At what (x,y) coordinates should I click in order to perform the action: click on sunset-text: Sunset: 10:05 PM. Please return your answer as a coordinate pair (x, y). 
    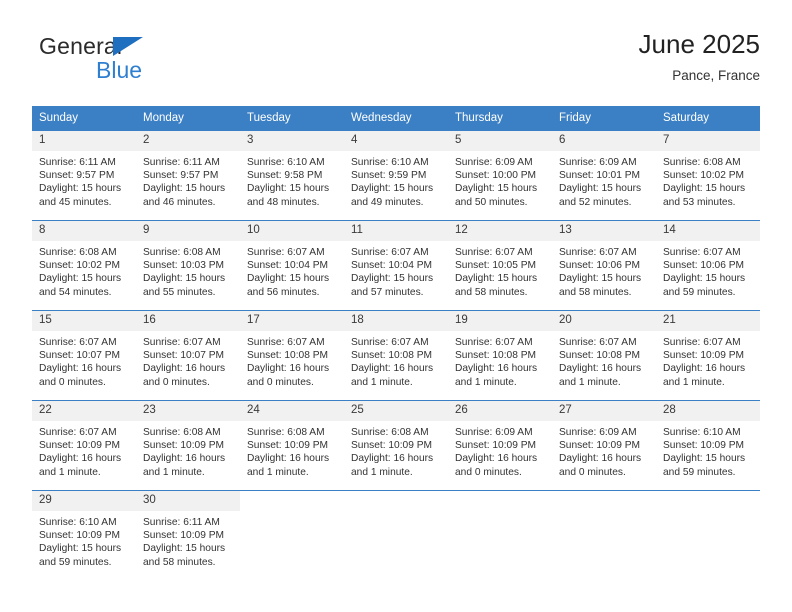
    Looking at the image, I should click on (495, 266).